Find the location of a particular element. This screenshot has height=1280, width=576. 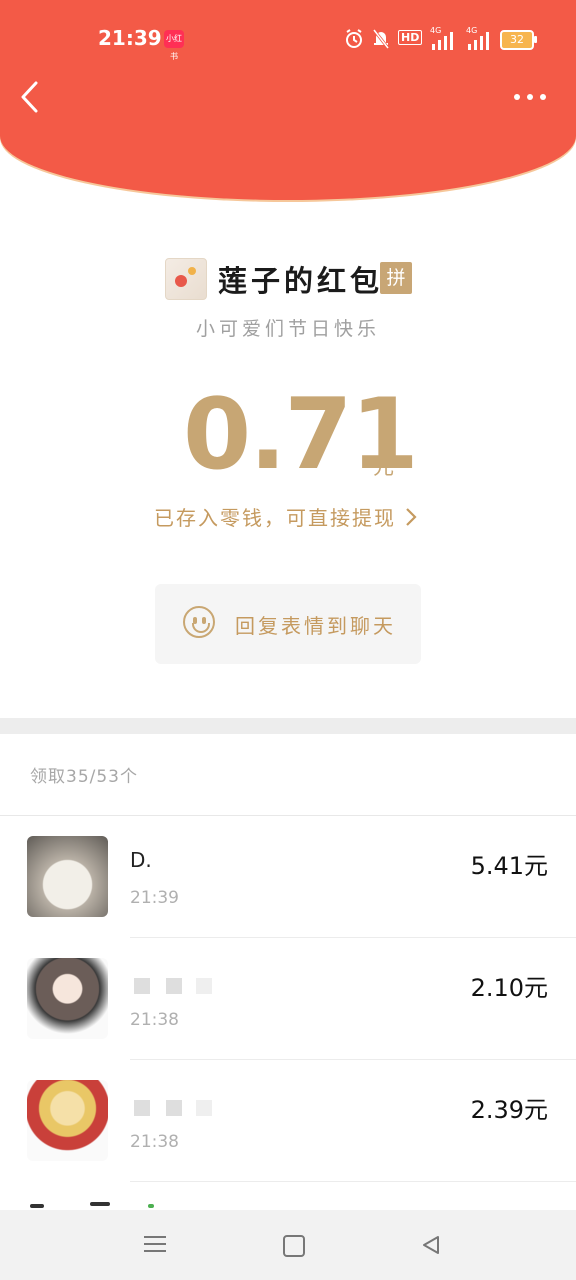

claim-time: 21:39 is located at coordinates (154, 898).